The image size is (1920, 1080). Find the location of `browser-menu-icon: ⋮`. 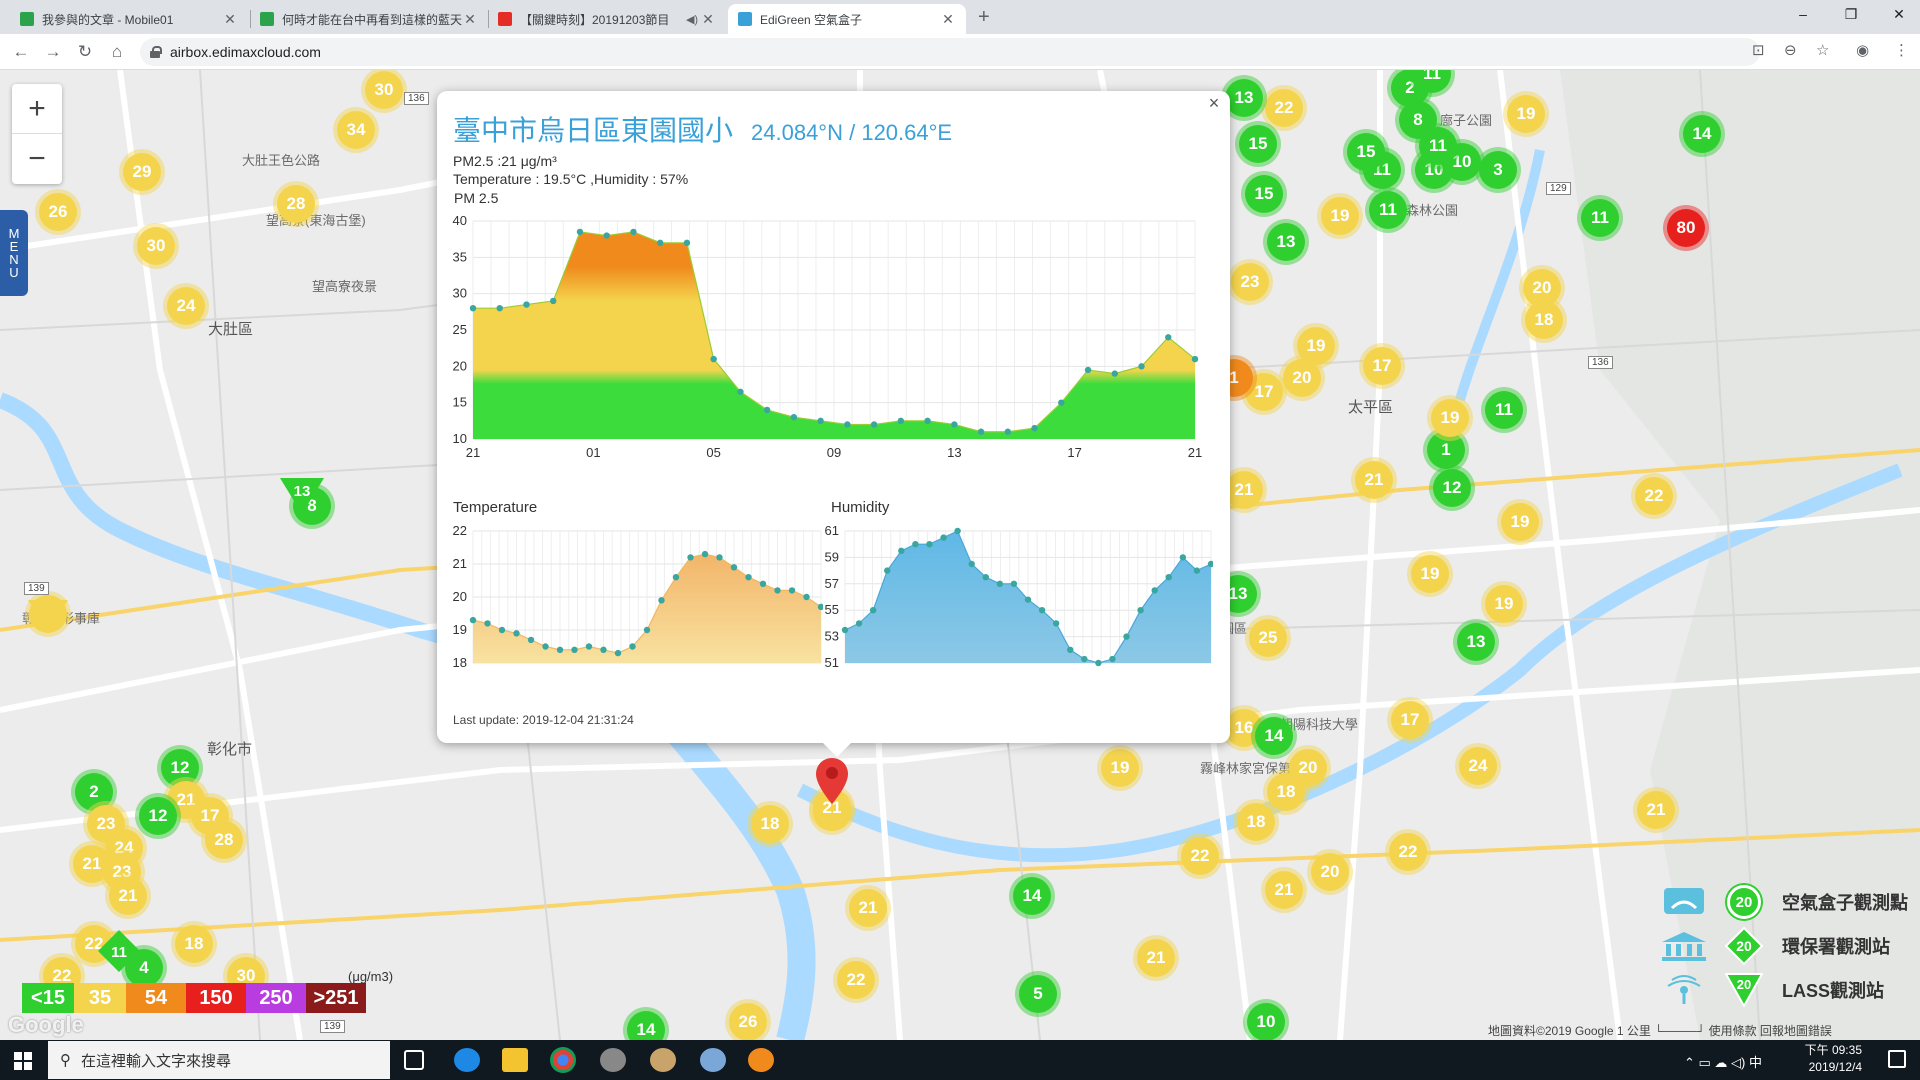

browser-menu-icon: ⋮ is located at coordinates (1901, 50).